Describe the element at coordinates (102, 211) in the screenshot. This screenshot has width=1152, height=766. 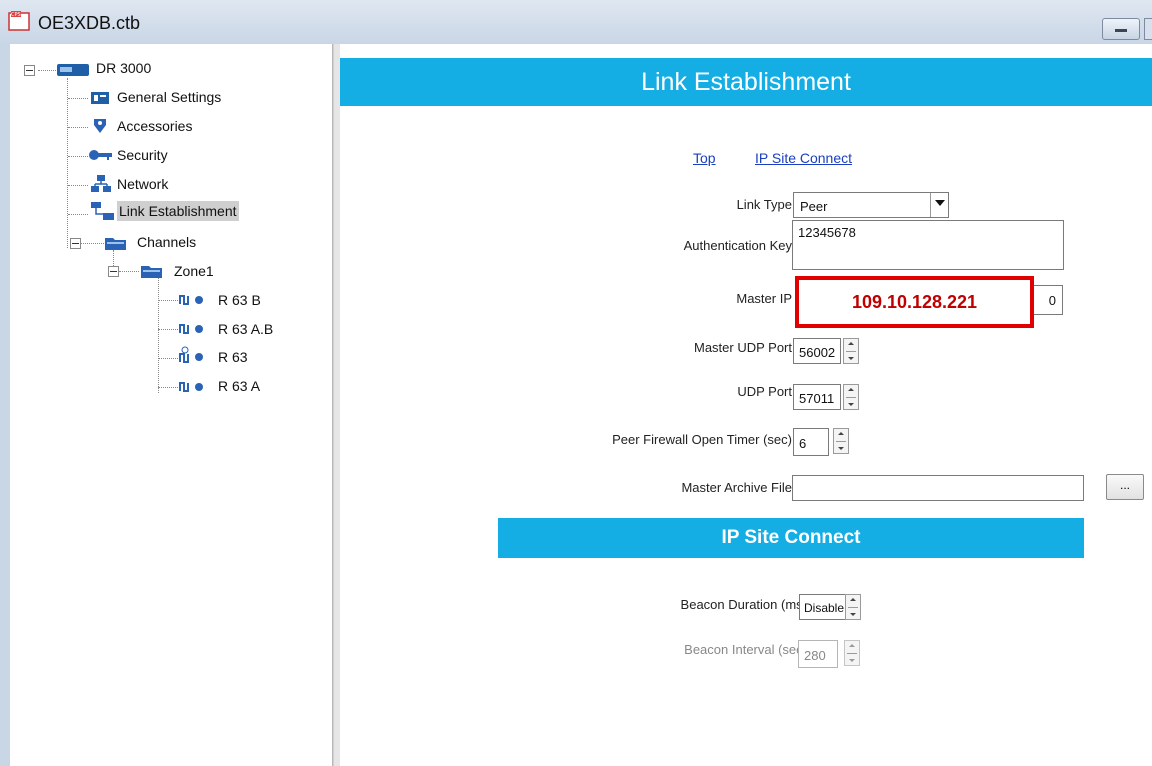
I see `link-icon` at that location.